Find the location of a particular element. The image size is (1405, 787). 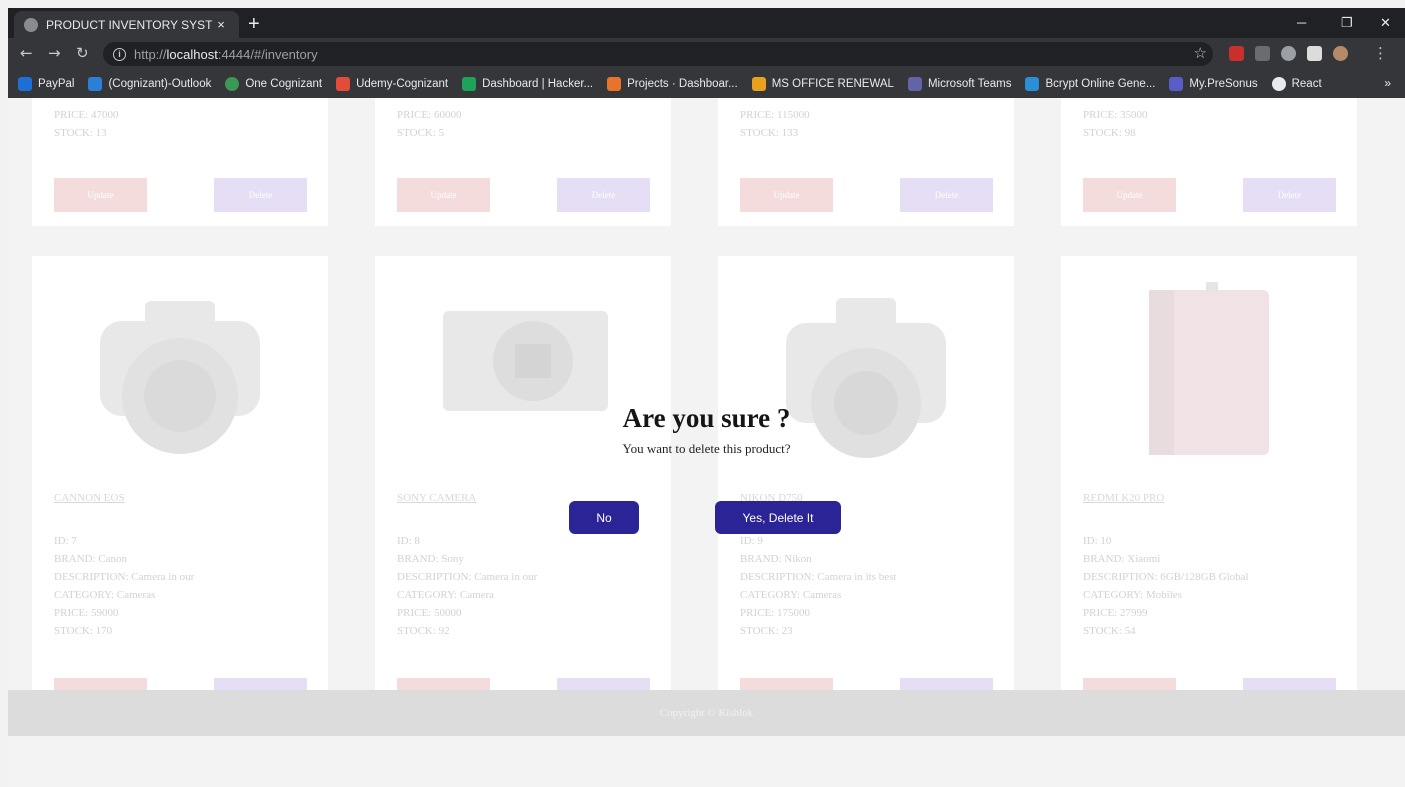

forward-icon: → is located at coordinates (54, 53).